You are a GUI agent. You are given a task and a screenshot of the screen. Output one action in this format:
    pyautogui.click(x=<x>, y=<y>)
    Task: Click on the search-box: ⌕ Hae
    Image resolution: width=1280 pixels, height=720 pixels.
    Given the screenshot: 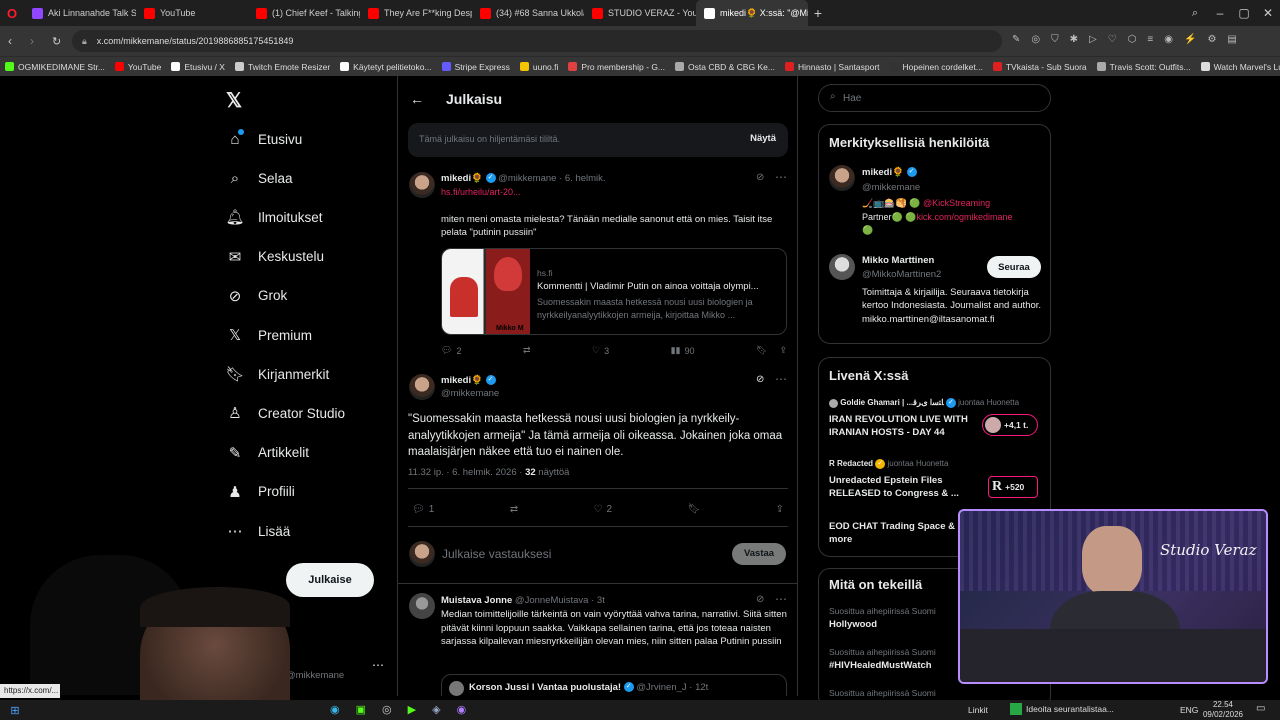 What is the action you would take?
    pyautogui.click(x=934, y=98)
    